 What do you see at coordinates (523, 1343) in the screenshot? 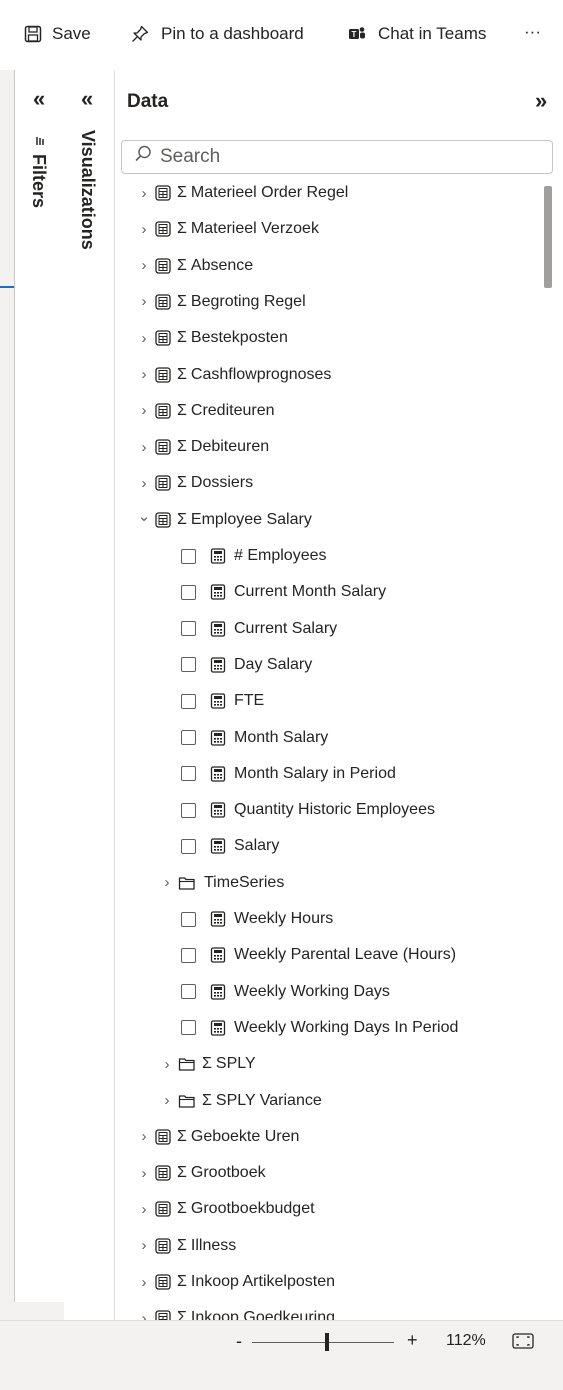
I see `fit-to-page-icon` at bounding box center [523, 1343].